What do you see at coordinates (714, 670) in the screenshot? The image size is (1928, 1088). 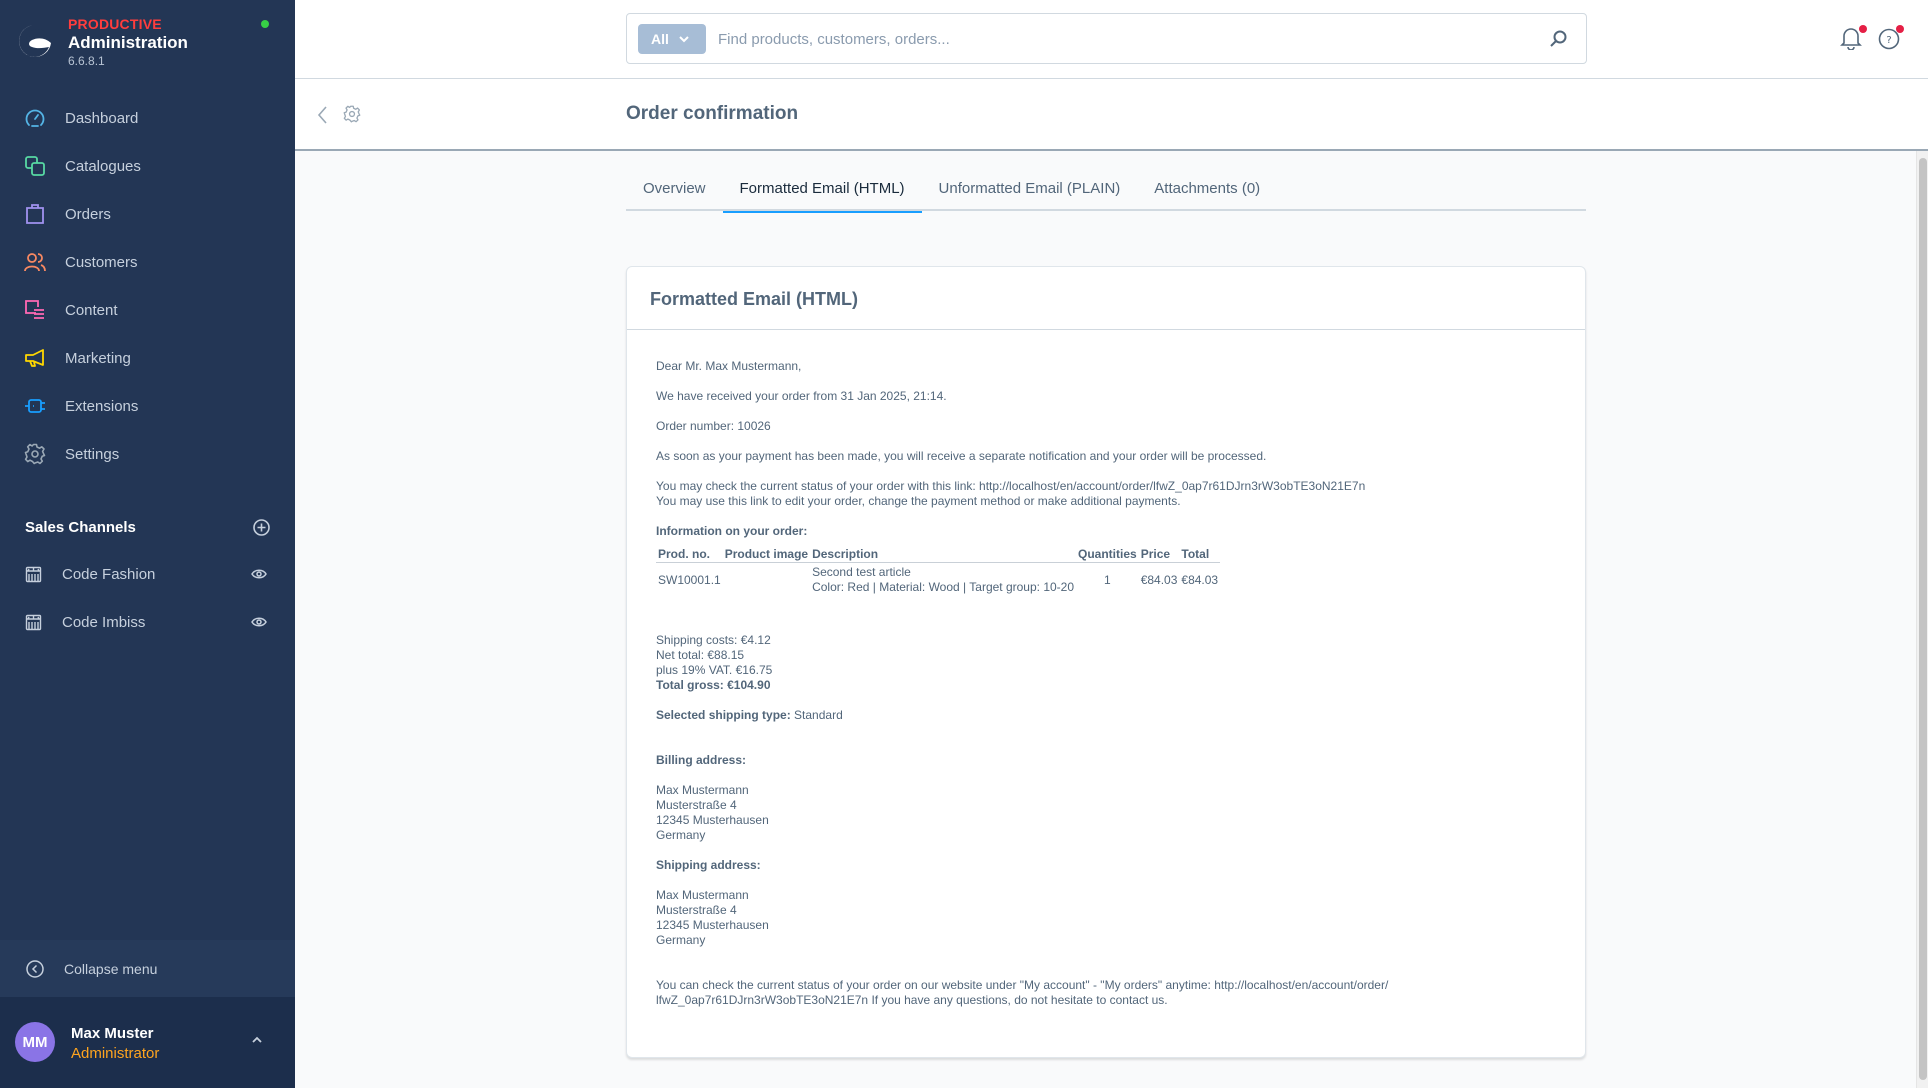 I see `vat-amount: plus 19% VAT. €16.75` at bounding box center [714, 670].